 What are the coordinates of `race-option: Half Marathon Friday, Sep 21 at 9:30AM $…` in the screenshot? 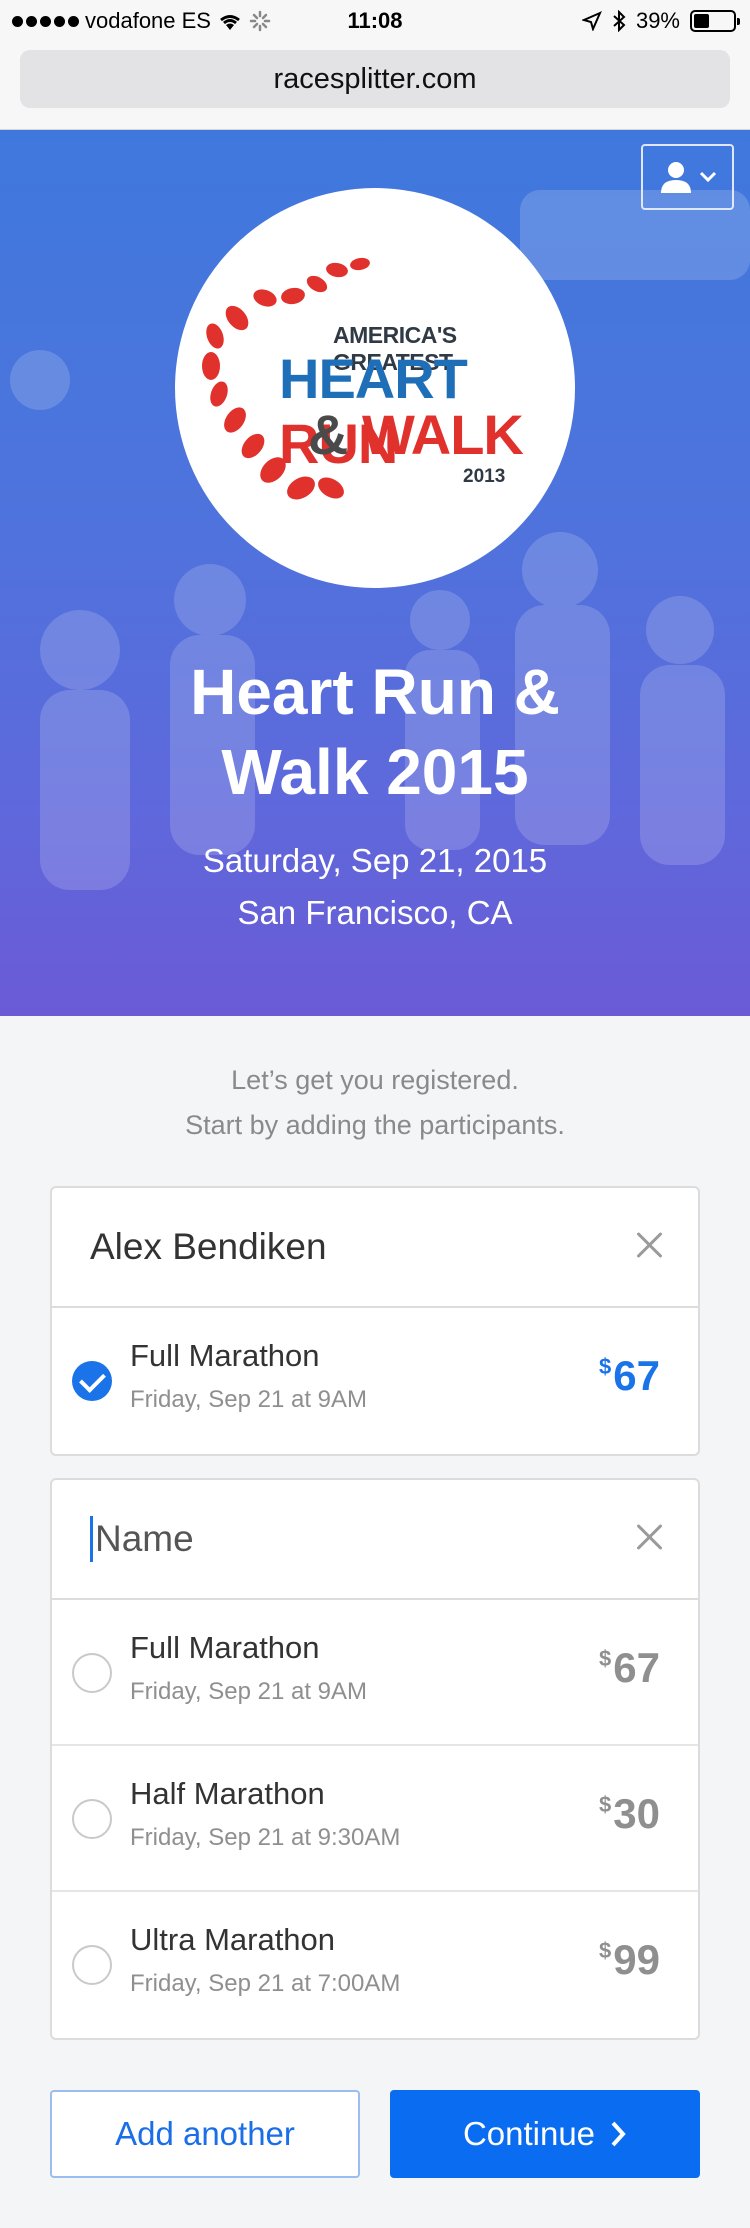 It's located at (375, 1819).